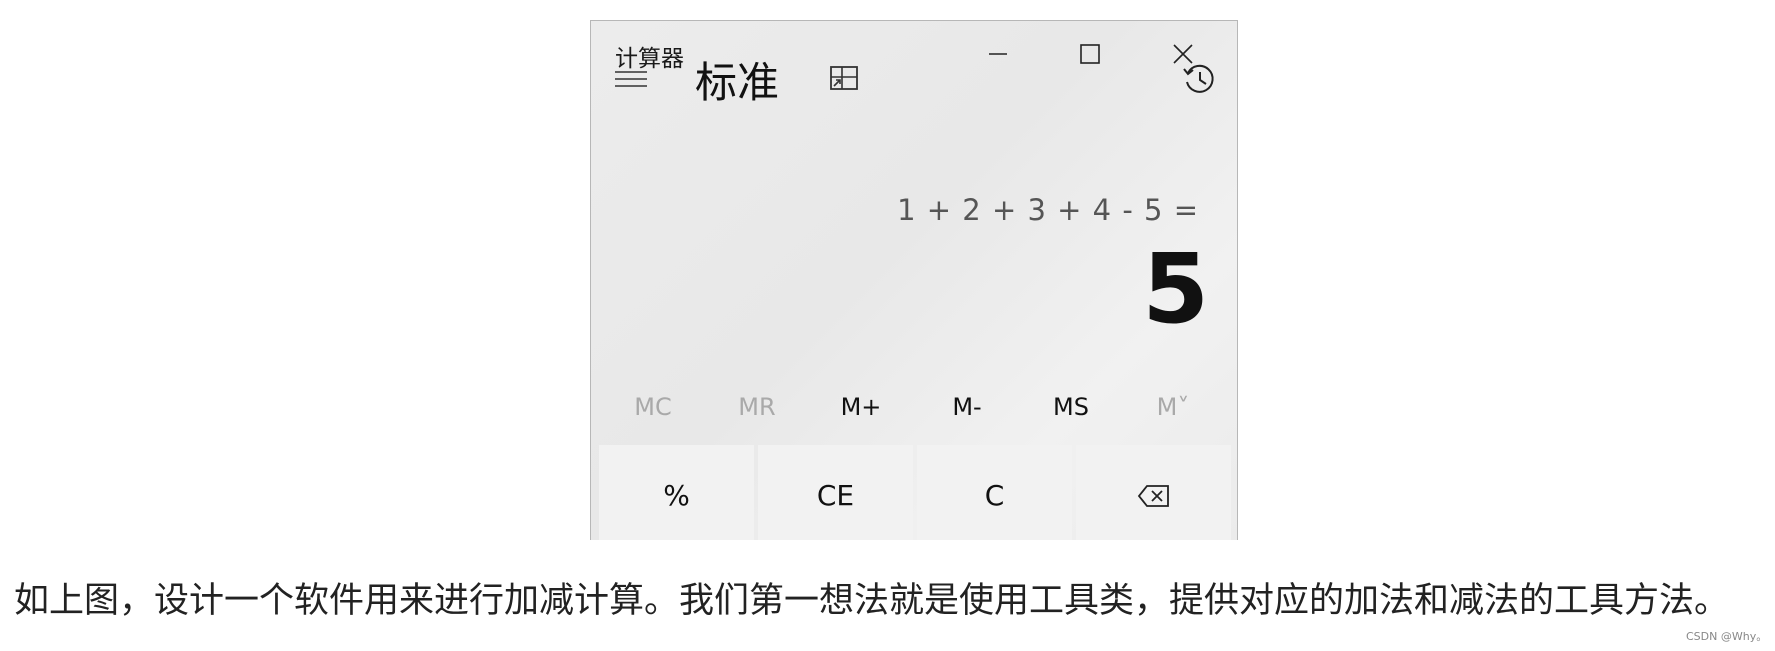 This screenshot has width=1775, height=651. What do you see at coordinates (1175, 289) in the screenshot?
I see `result-display: 5` at bounding box center [1175, 289].